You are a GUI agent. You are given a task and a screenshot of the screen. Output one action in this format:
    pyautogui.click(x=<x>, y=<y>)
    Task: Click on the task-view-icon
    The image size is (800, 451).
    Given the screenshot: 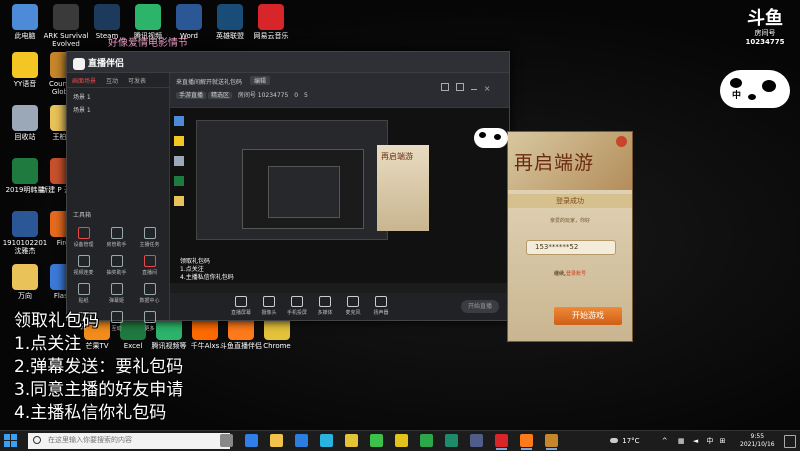 What is the action you would take?
    pyautogui.click(x=226, y=440)
    